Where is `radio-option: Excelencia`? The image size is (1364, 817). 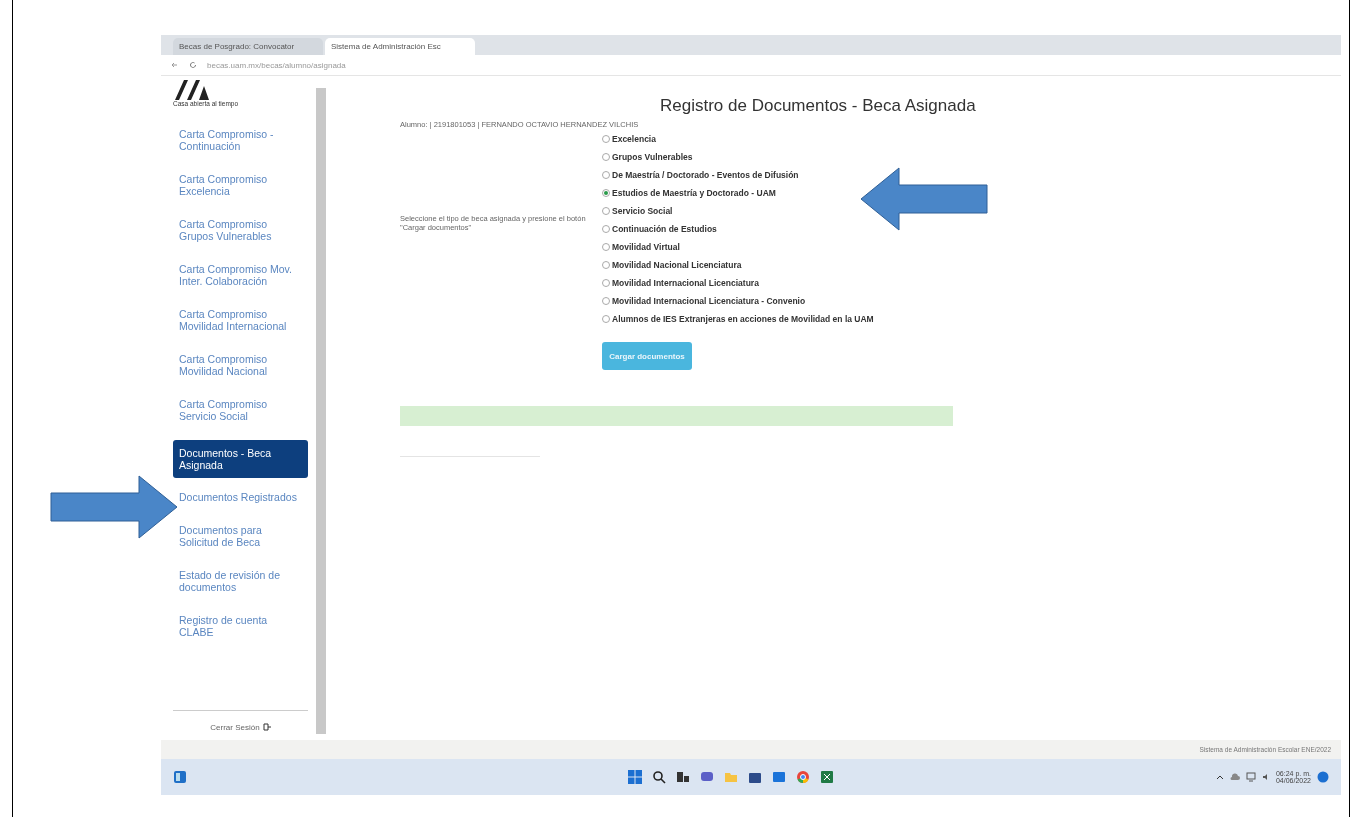
radio-option: Excelencia is located at coordinates (629, 139).